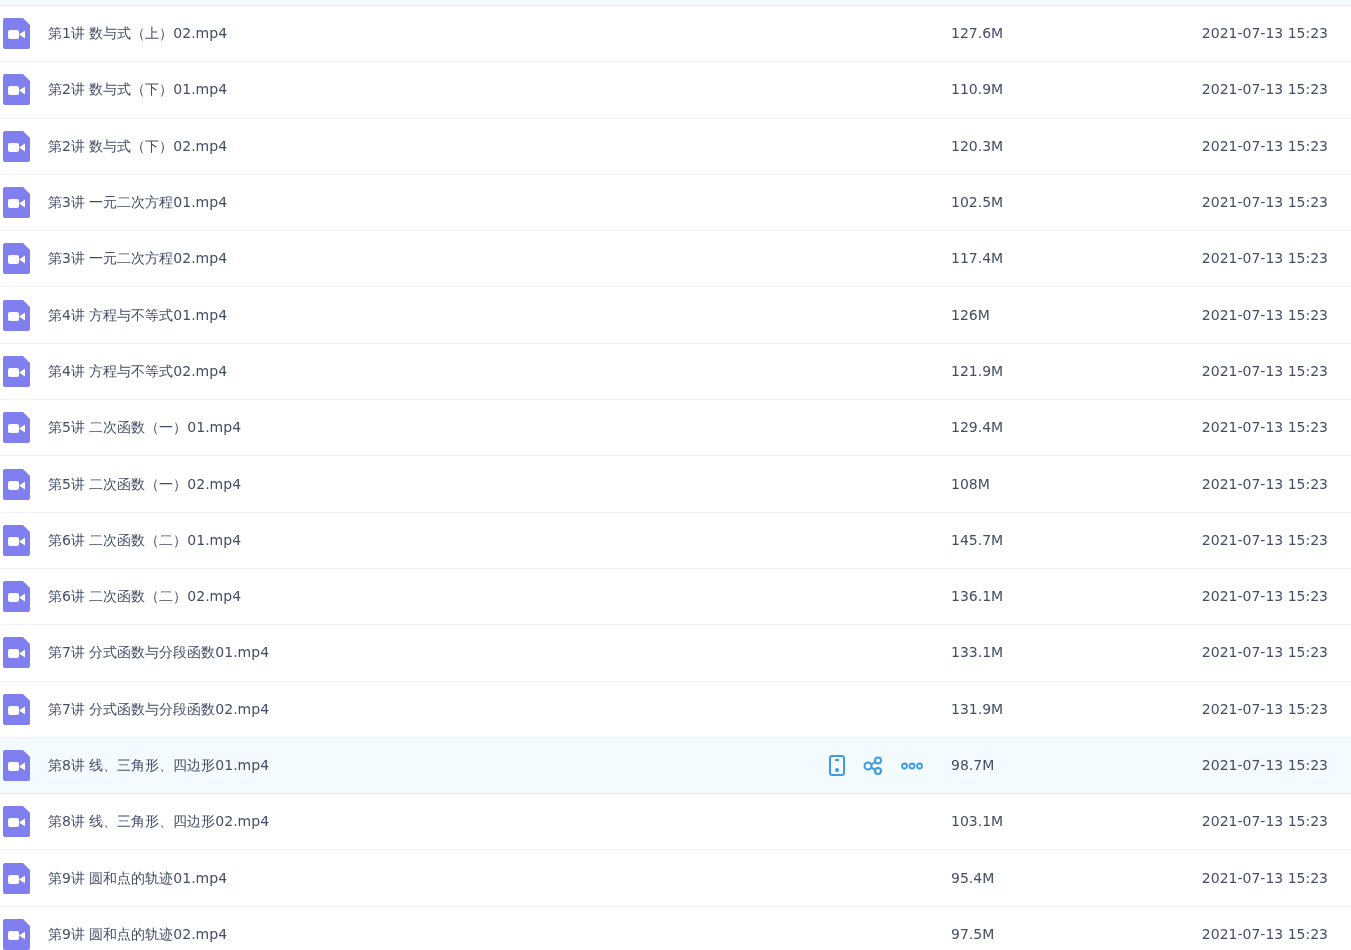 This screenshot has height=950, width=1351. I want to click on file-name: 第9讲 圆和点的轨迹02.mp4, so click(138, 934).